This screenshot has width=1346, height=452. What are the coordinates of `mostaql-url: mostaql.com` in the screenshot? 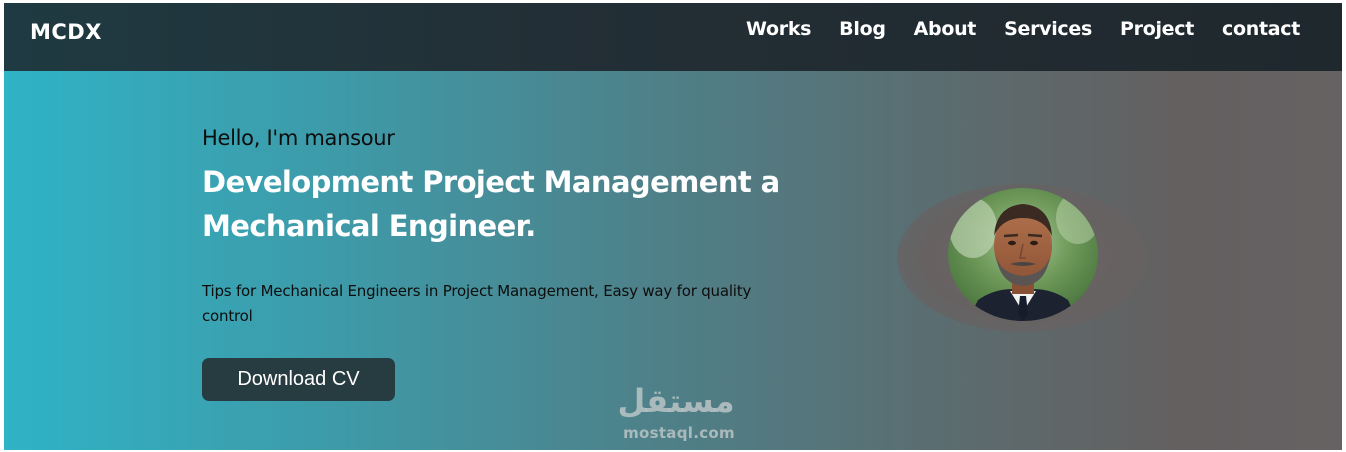 It's located at (679, 433).